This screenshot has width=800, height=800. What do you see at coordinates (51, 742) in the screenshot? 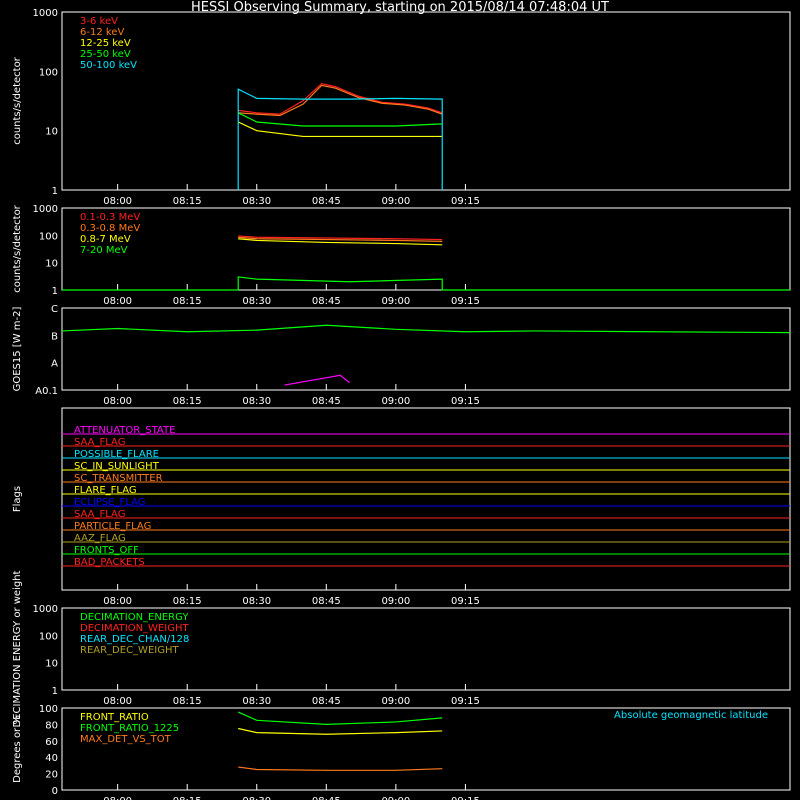
I see `ratio-ytick-label: 60` at bounding box center [51, 742].